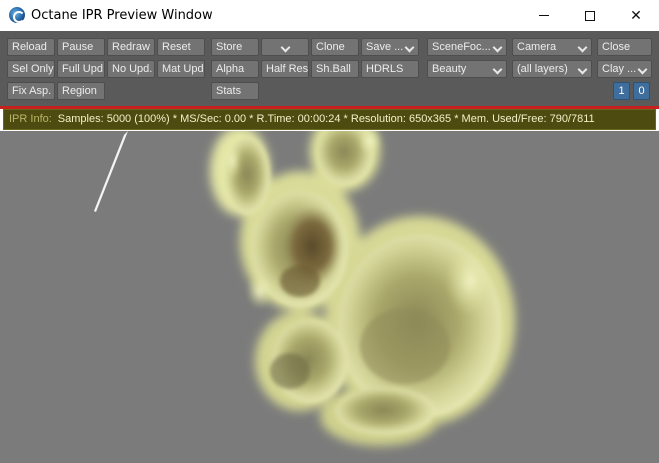 The height and width of the screenshot is (463, 659). What do you see at coordinates (181, 47) in the screenshot?
I see `reset-button: Reset` at bounding box center [181, 47].